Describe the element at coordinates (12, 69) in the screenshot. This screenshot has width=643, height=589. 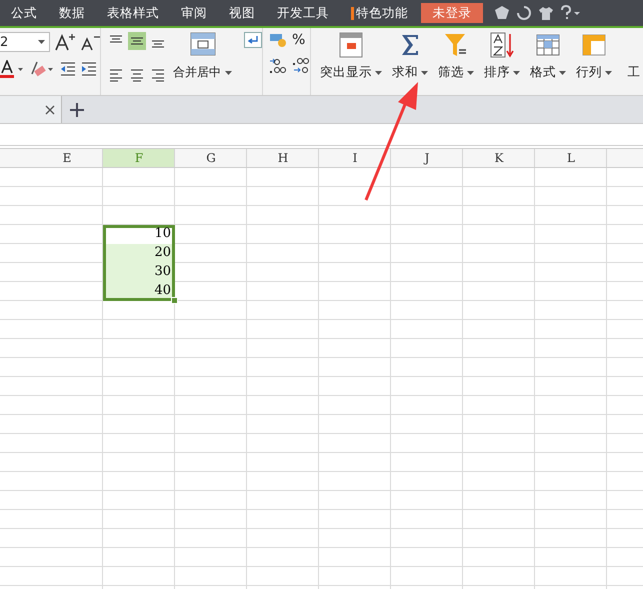
I see `font-color-icon` at that location.